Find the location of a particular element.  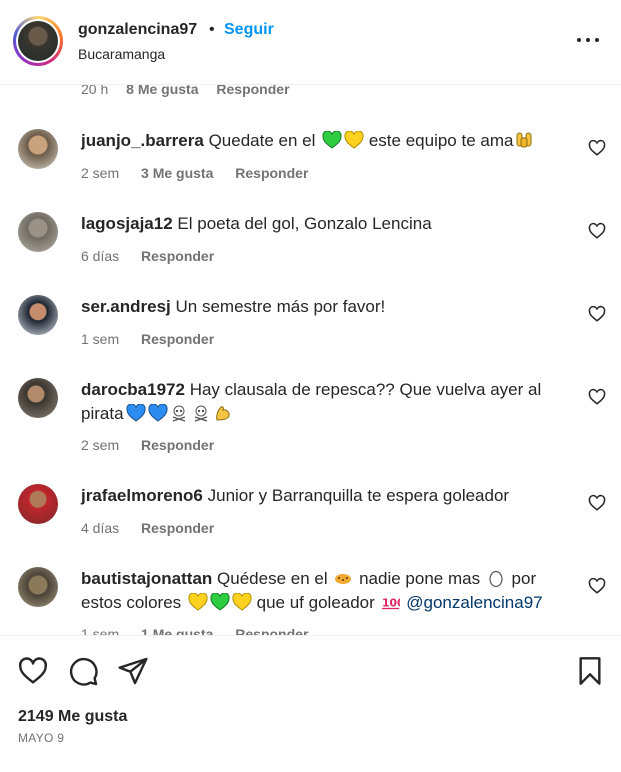

comment-body: este equipo te ama is located at coordinates (441, 140).